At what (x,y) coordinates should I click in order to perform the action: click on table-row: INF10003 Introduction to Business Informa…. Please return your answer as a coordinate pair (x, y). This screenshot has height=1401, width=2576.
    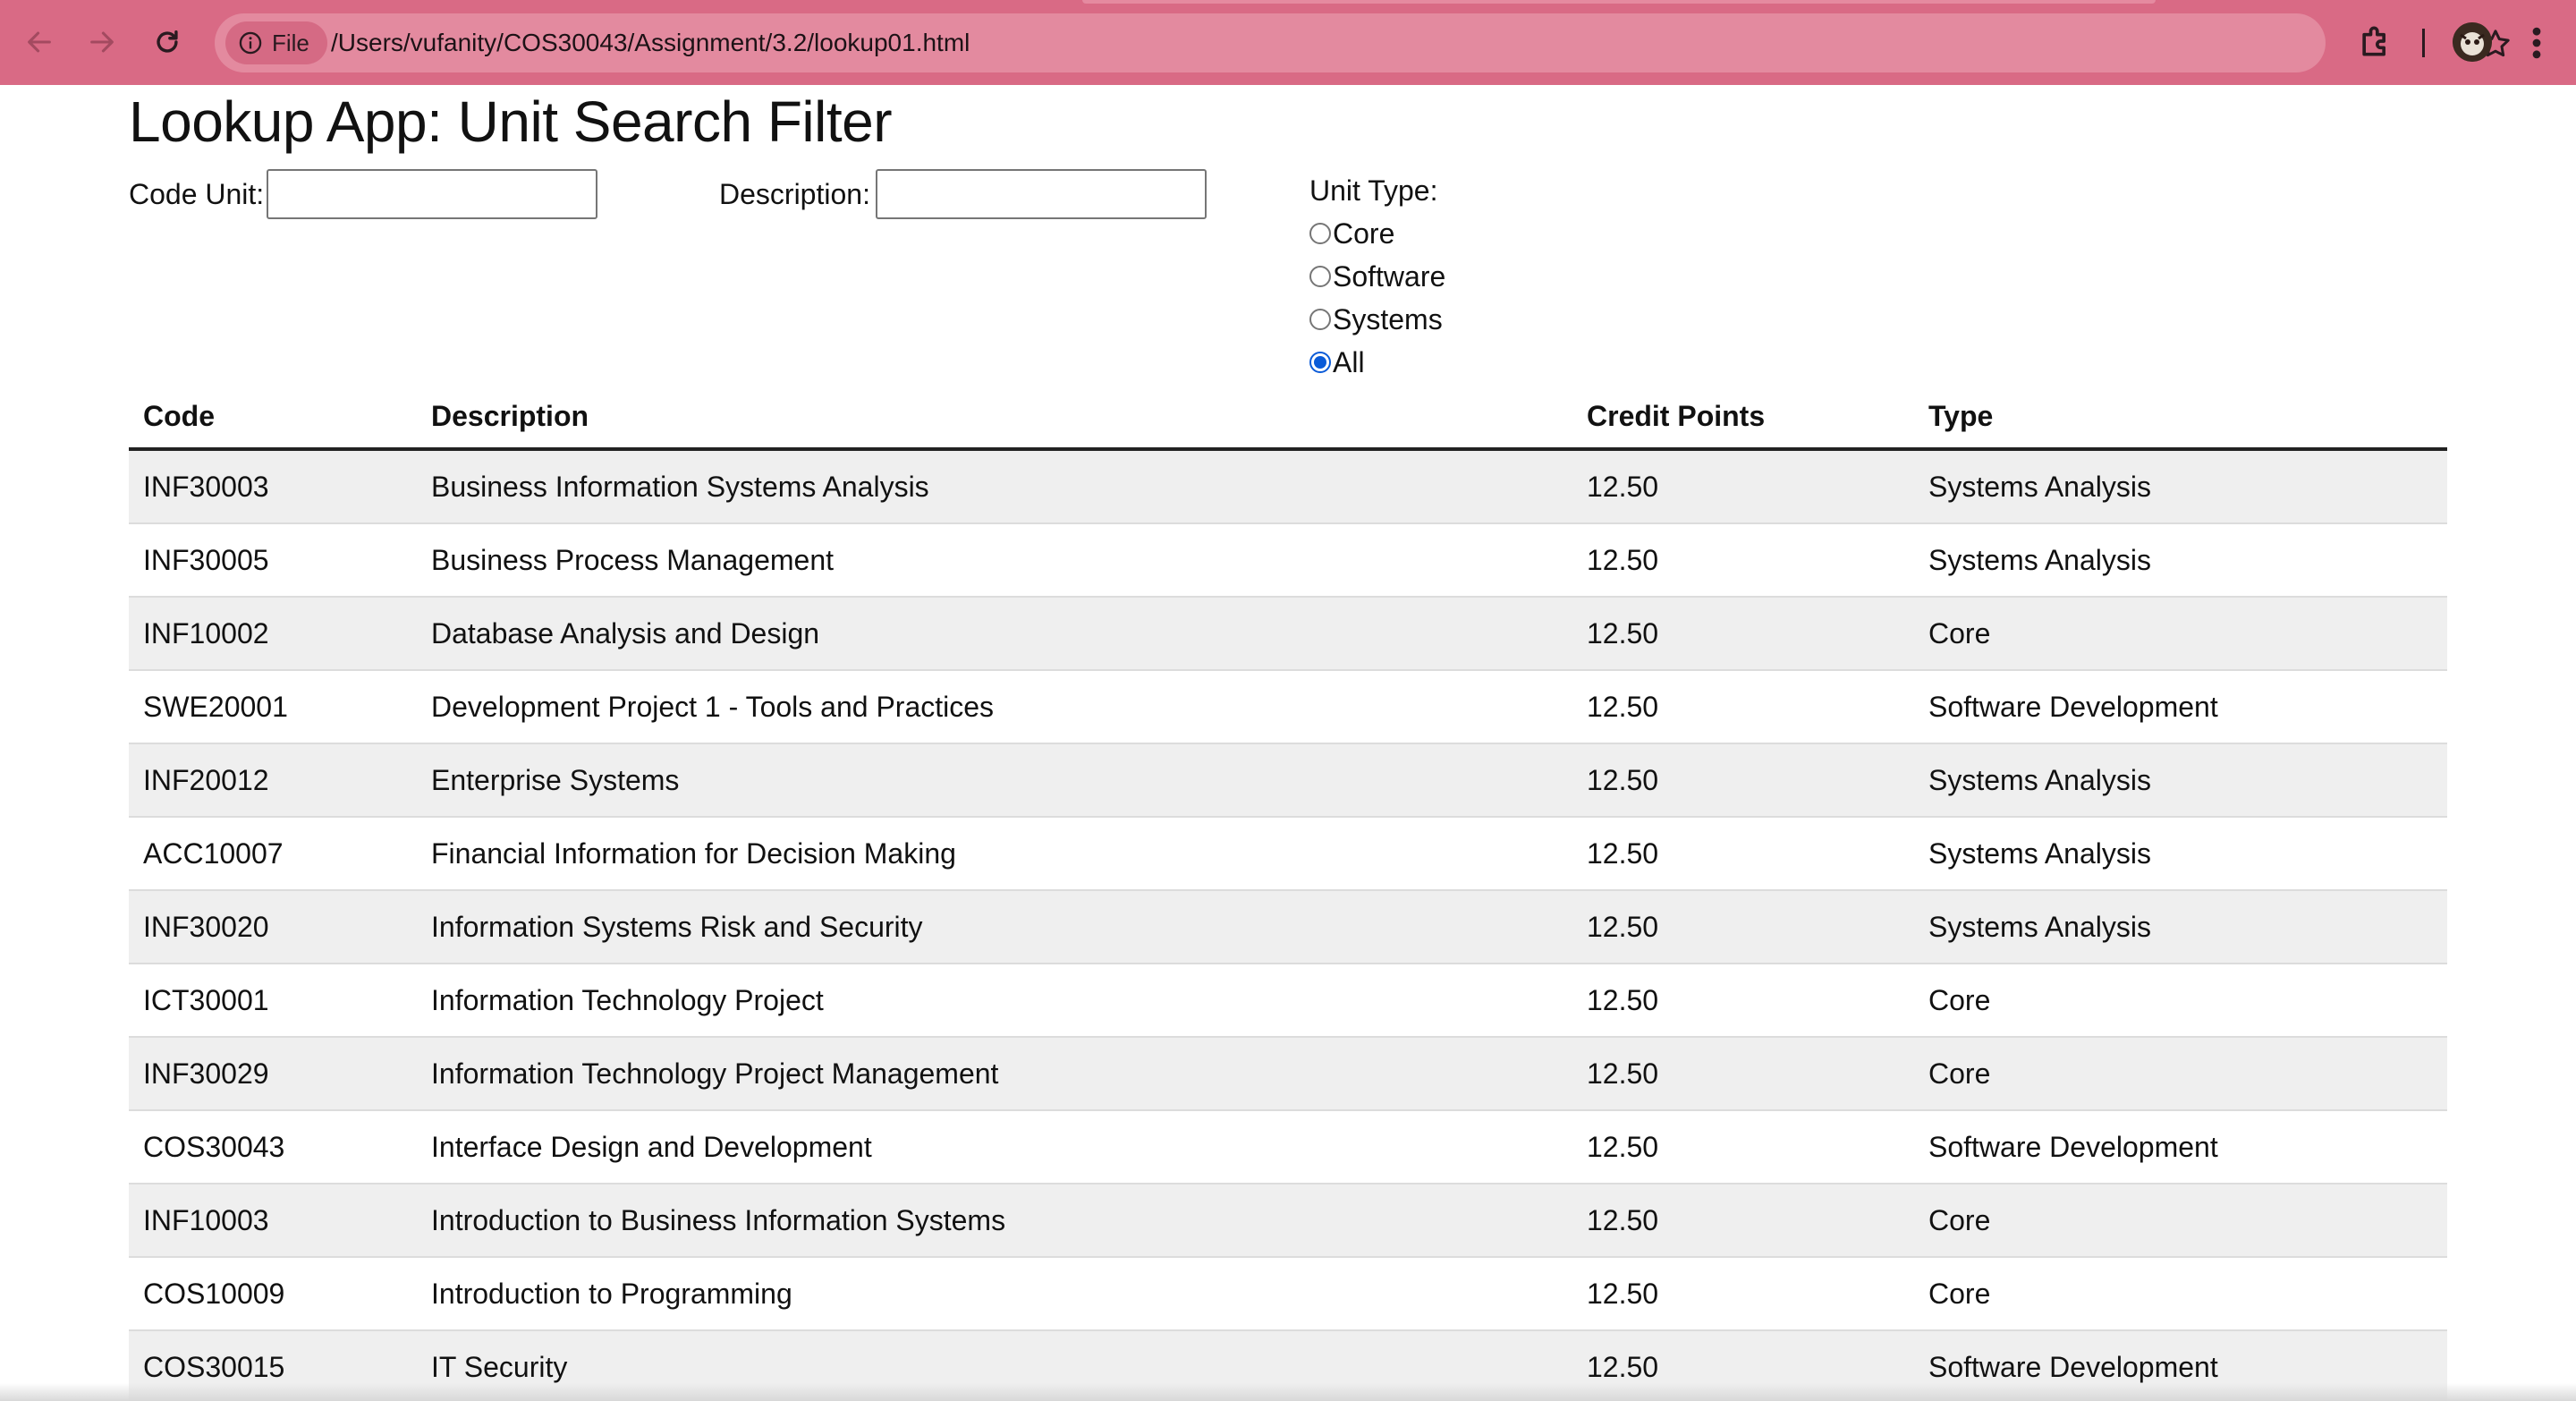
    Looking at the image, I should click on (1288, 1221).